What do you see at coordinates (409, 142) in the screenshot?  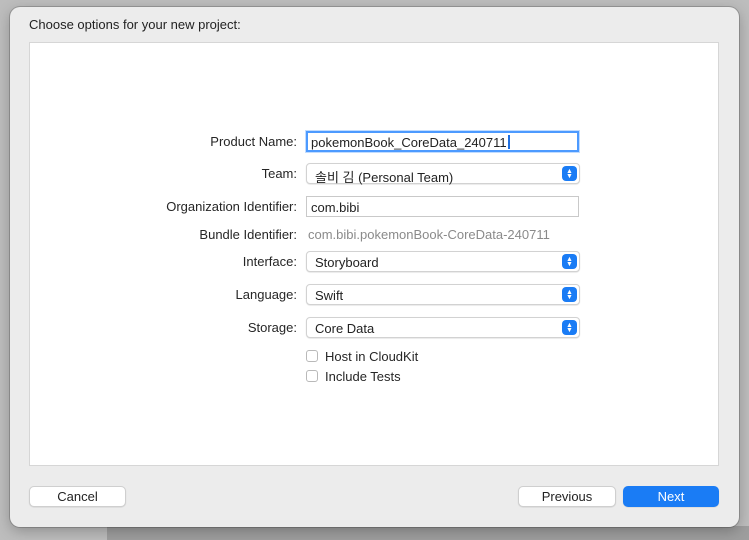 I see `product-name-value: pokemonBook_CoreData_240711` at bounding box center [409, 142].